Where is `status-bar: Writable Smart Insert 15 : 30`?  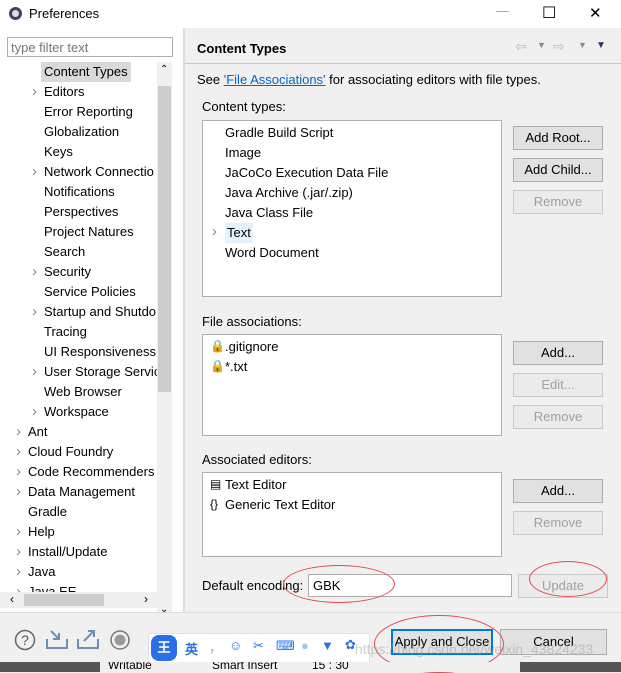
status-bar: Writable Smart Insert 15 : 30 is located at coordinates (310, 667).